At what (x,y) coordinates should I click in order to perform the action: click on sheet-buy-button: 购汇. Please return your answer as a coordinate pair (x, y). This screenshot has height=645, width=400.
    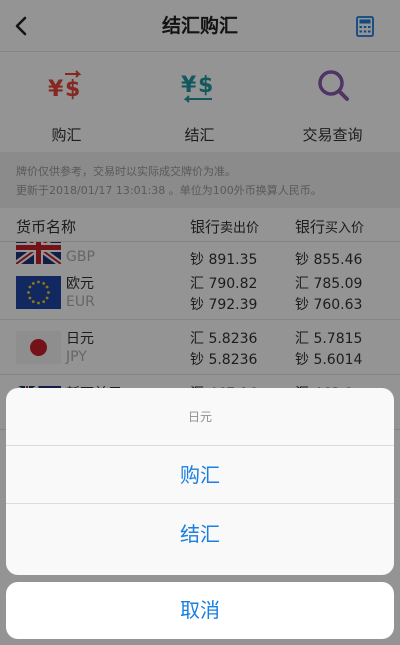
    Looking at the image, I should click on (200, 475).